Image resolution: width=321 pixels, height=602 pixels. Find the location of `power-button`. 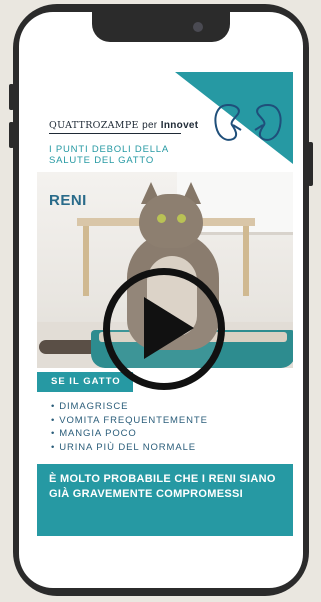

power-button is located at coordinates (310, 164).